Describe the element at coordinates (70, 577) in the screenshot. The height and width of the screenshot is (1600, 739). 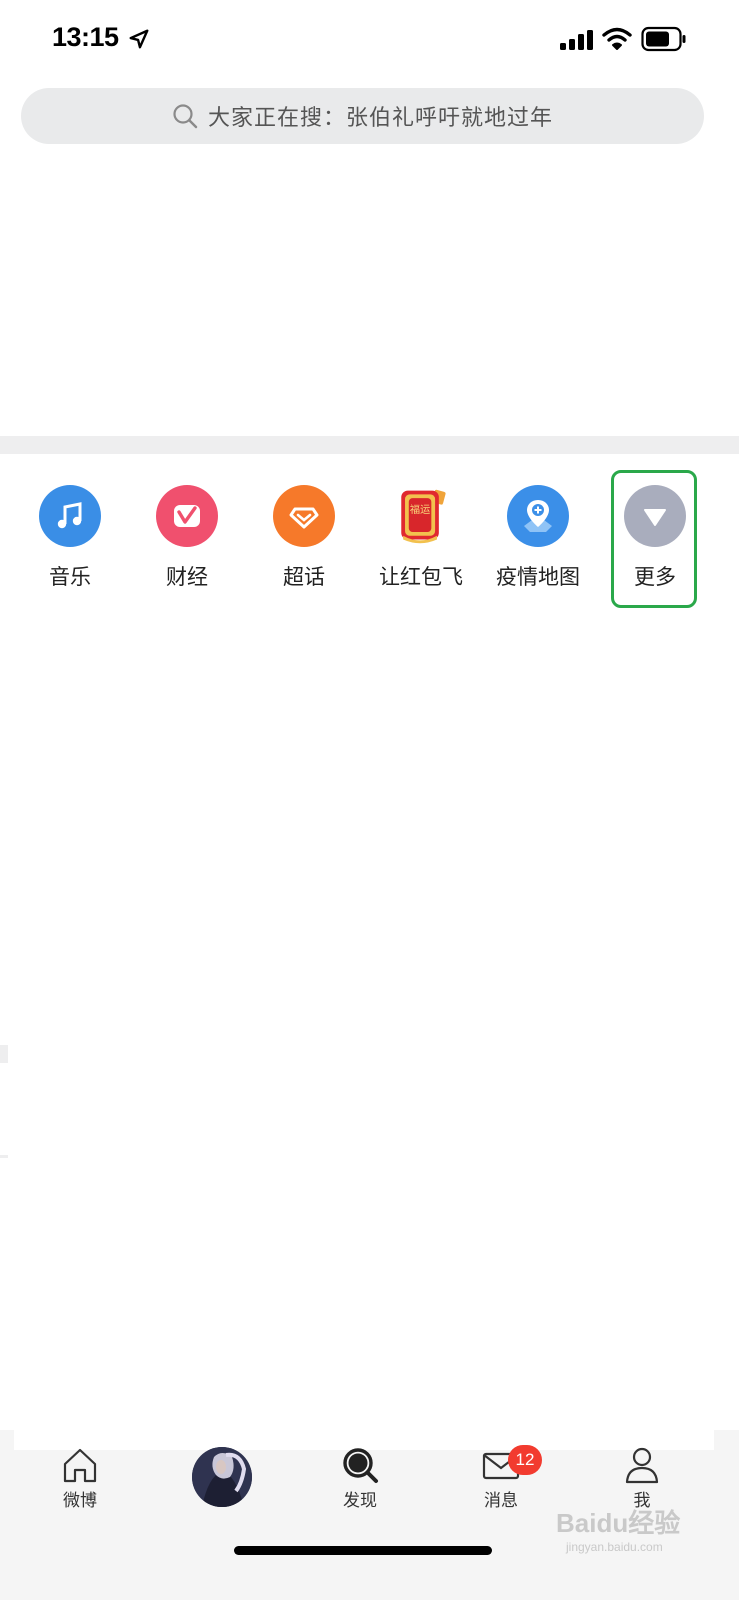
I see `shortcut-label: 音乐` at that location.